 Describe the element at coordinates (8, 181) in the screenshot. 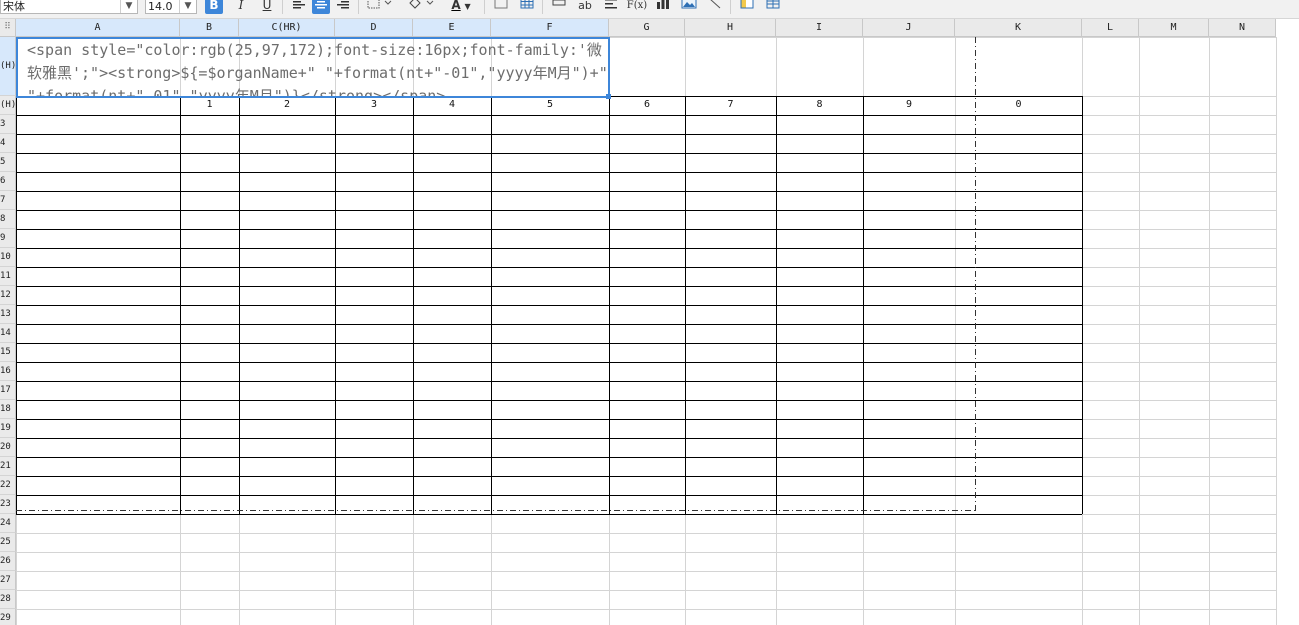

I see `row-header-6: 6` at that location.